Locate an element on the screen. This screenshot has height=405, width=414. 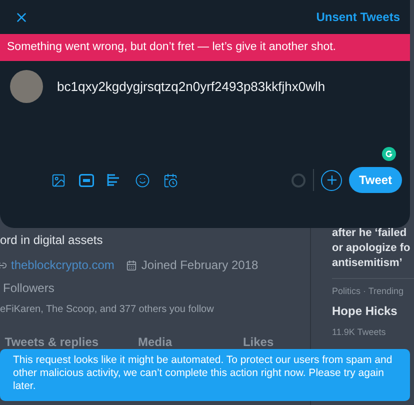
profile-bio: ord in digital assets is located at coordinates (52, 240).